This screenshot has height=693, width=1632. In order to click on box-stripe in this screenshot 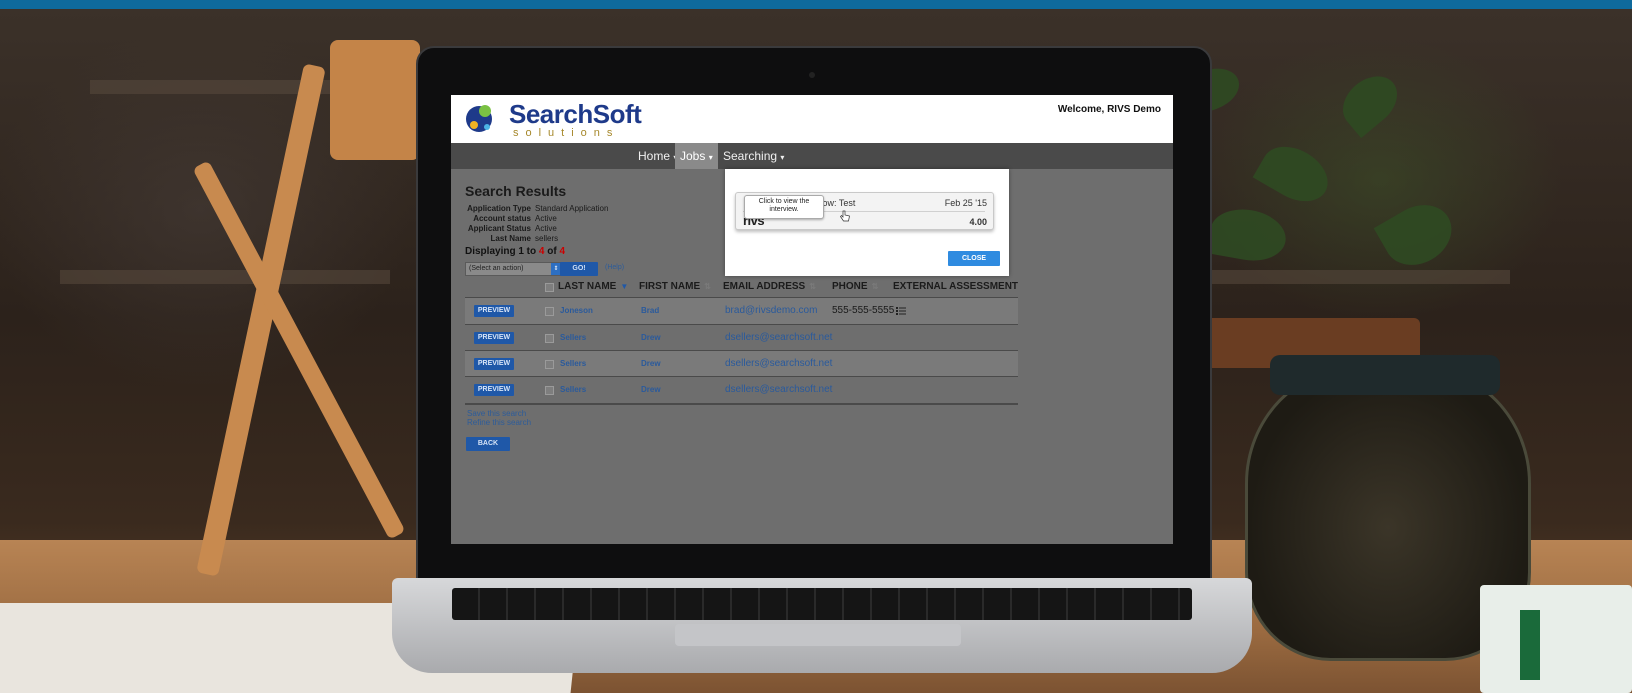, I will do `click(1530, 645)`.